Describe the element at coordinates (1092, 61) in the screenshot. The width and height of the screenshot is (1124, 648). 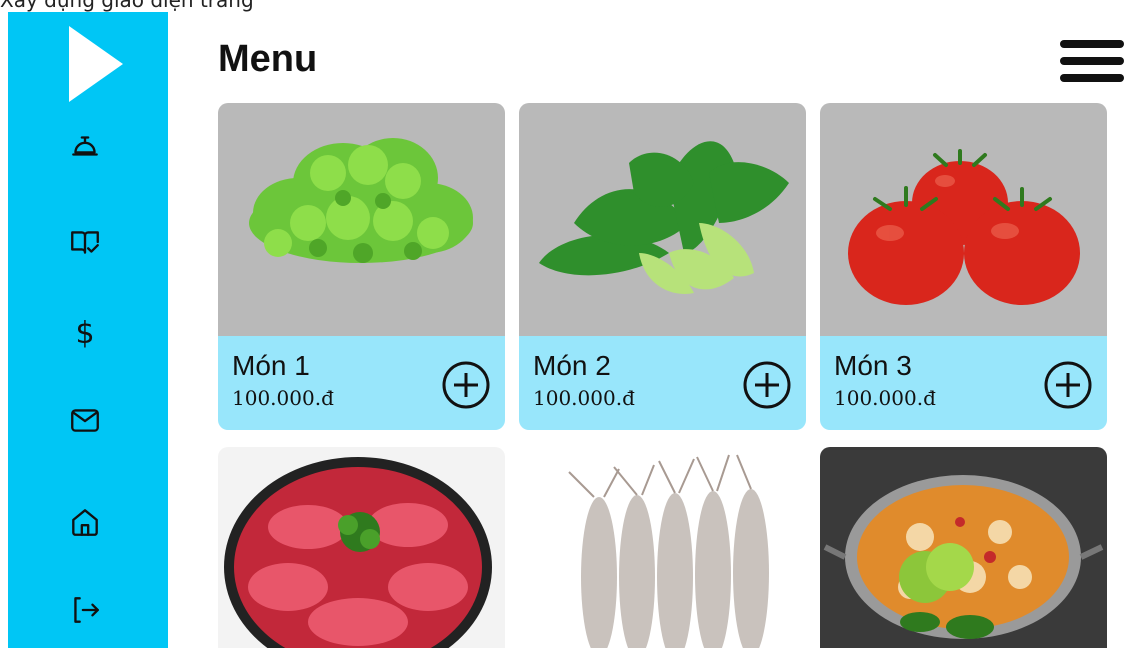
I see `hamburger-menu-icon` at that location.